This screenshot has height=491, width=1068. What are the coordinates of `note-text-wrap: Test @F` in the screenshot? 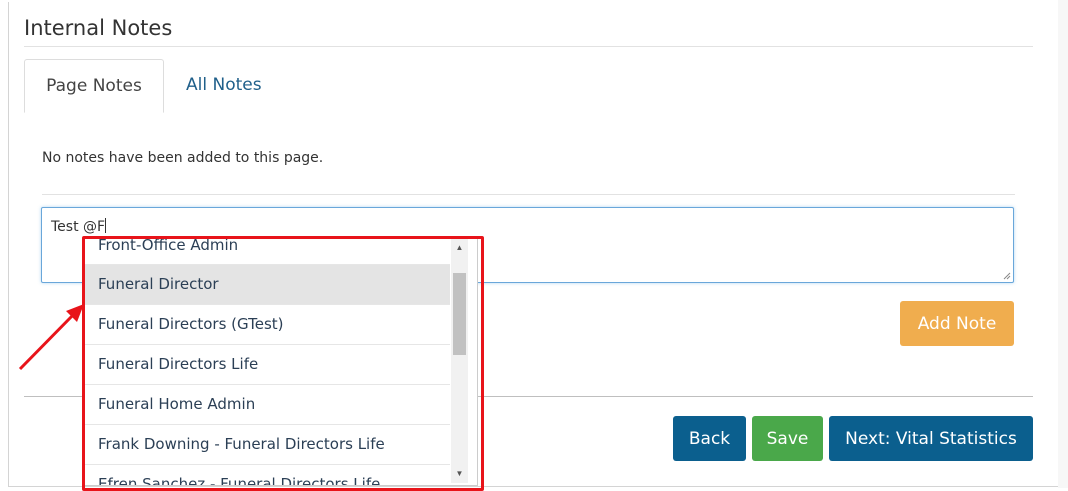 It's located at (79, 226).